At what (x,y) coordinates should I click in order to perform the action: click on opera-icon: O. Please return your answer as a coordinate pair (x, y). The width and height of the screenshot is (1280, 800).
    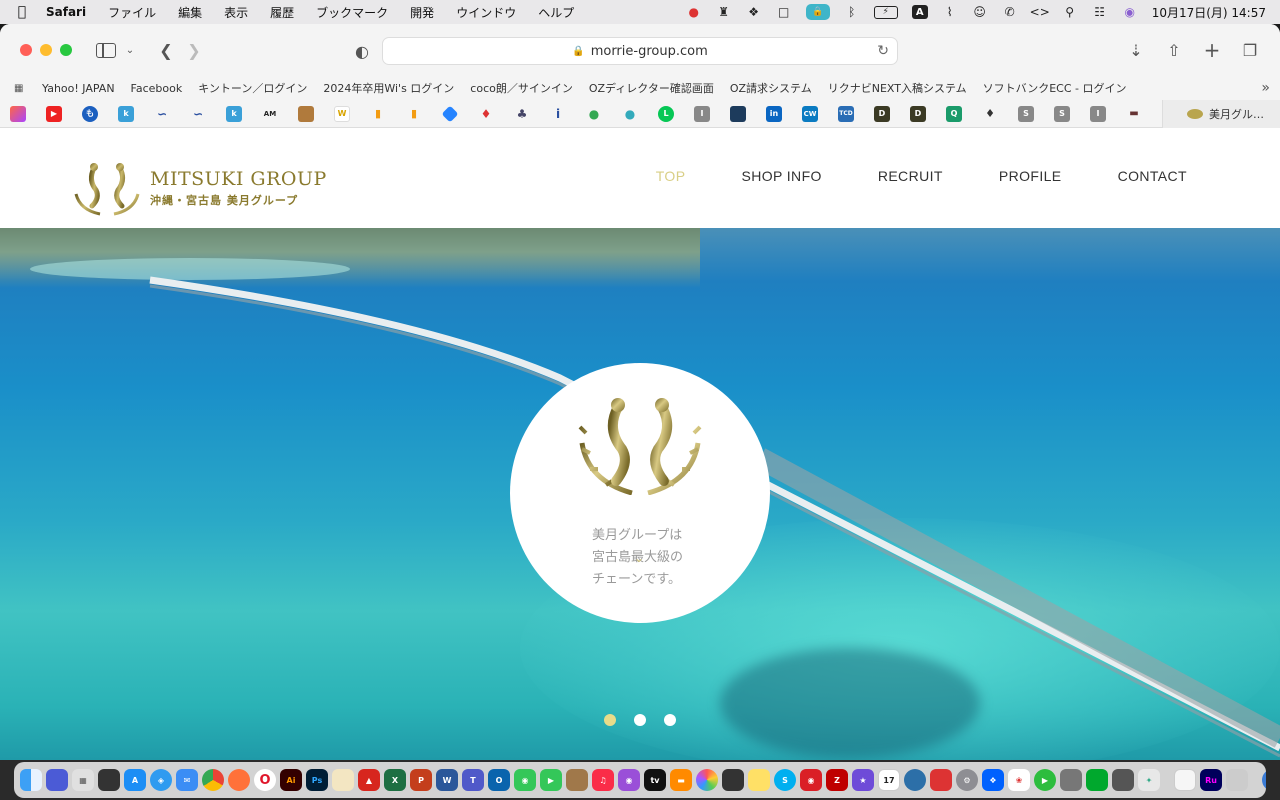
    Looking at the image, I should click on (265, 780).